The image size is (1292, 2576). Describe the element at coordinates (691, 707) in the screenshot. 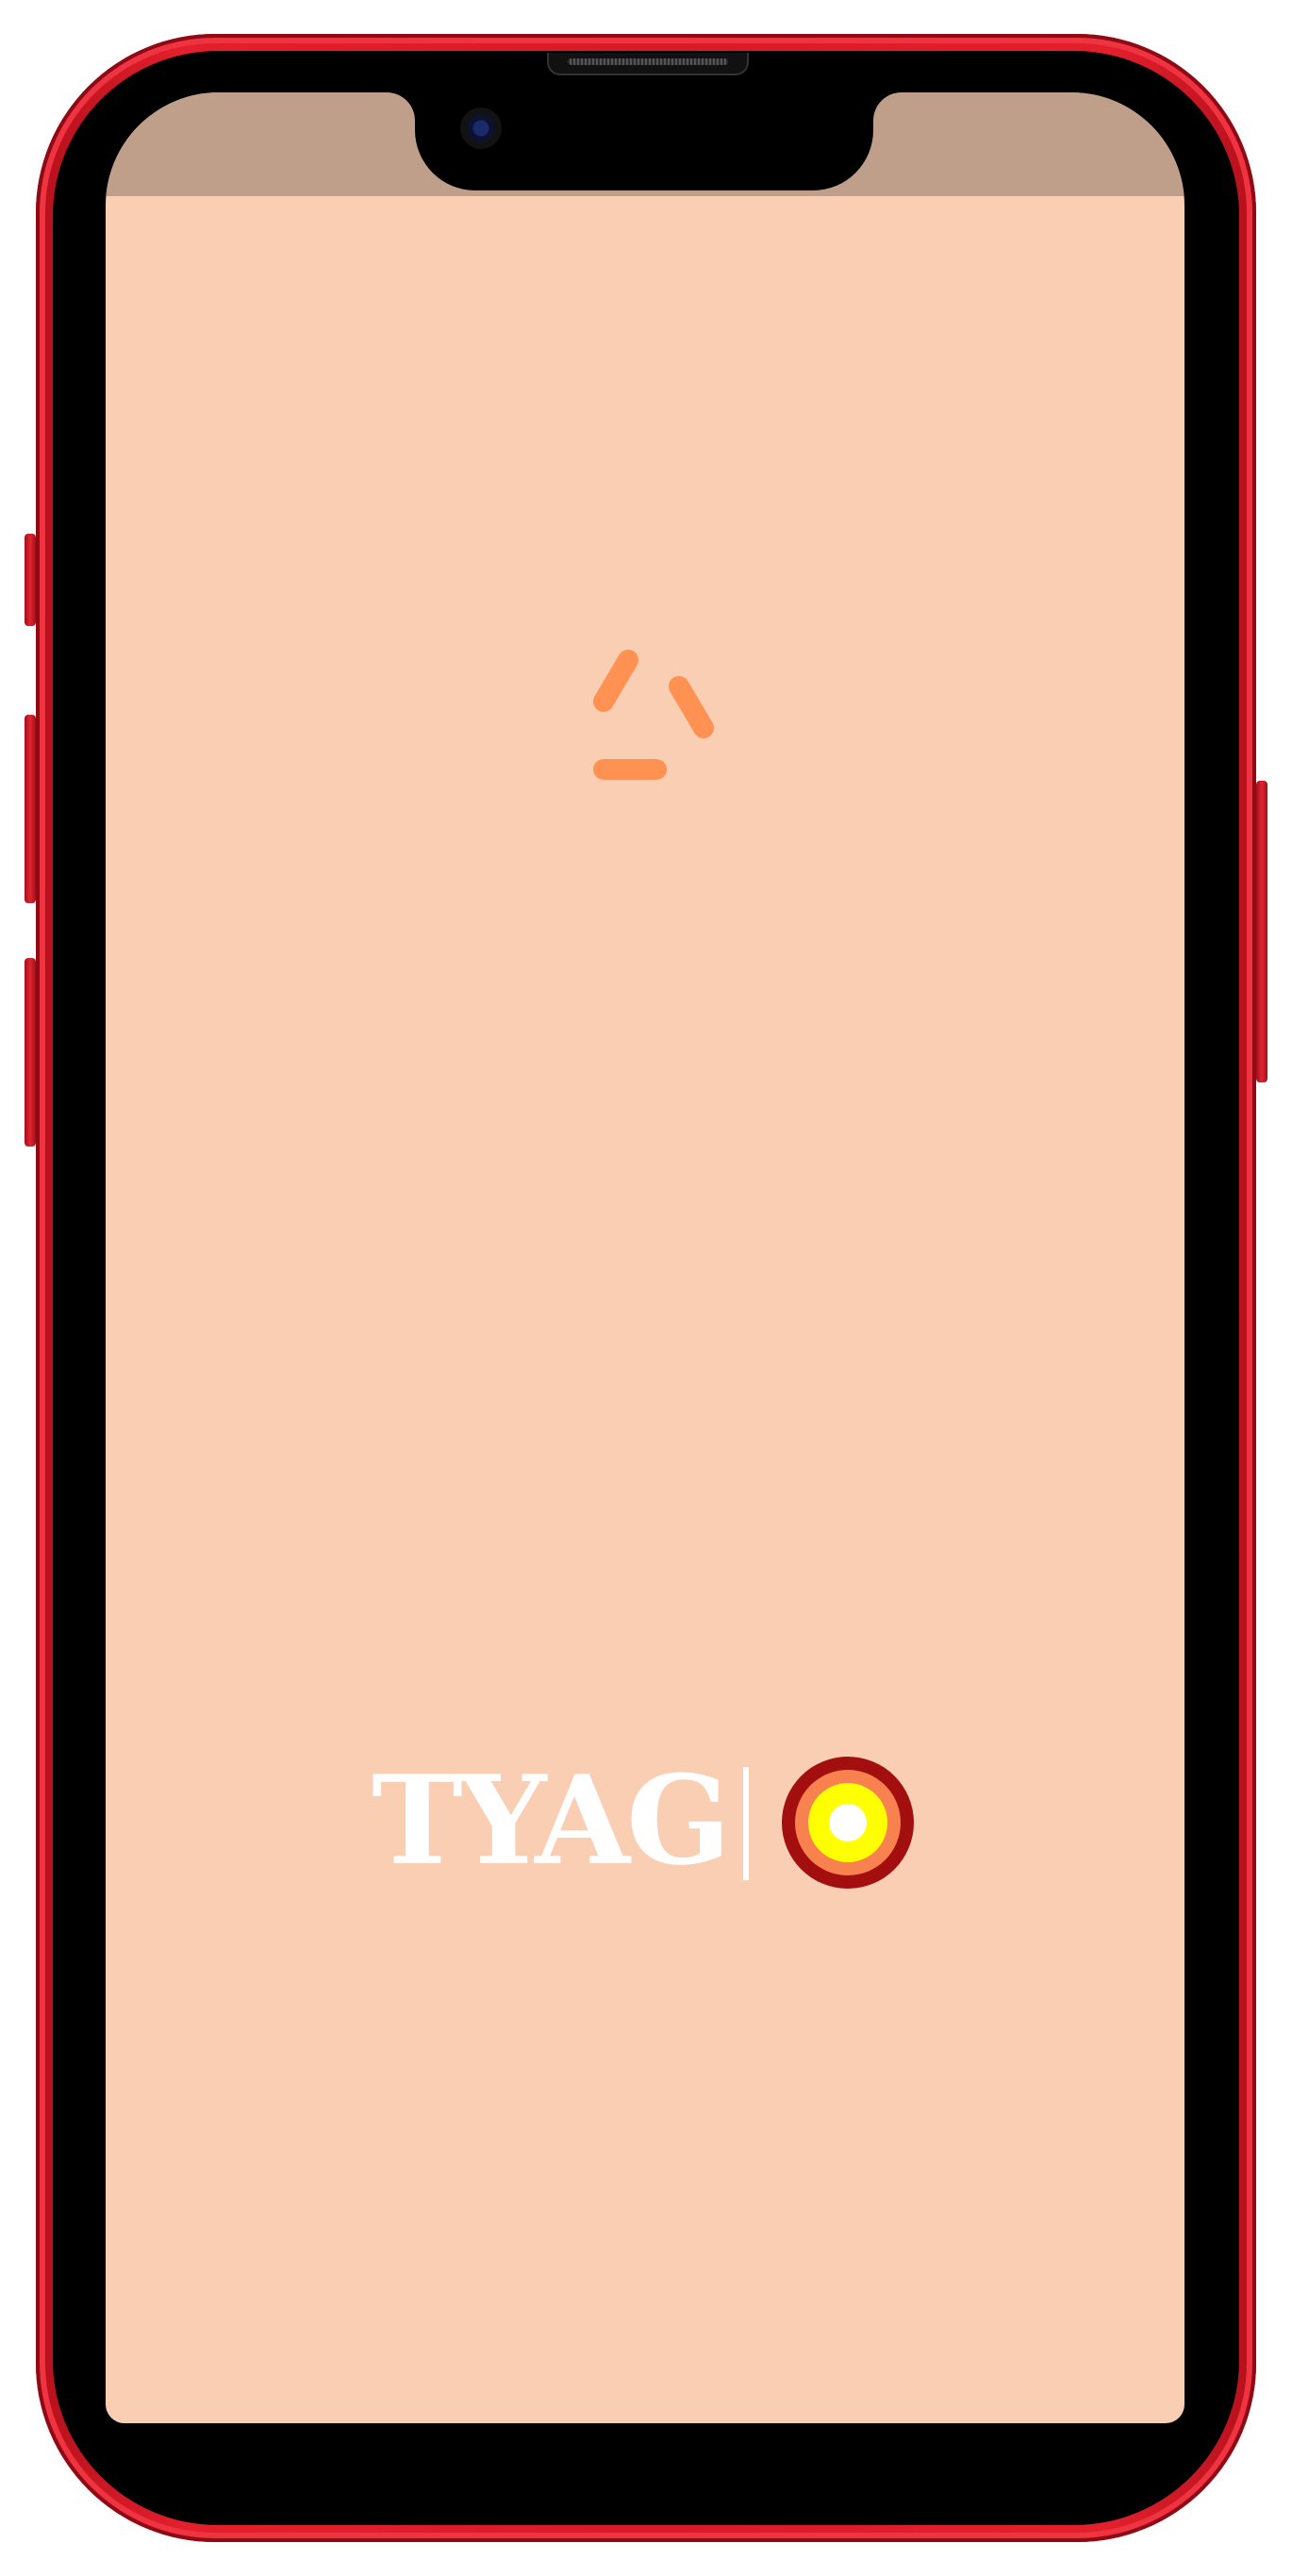

I see `spinner-segment-right` at that location.